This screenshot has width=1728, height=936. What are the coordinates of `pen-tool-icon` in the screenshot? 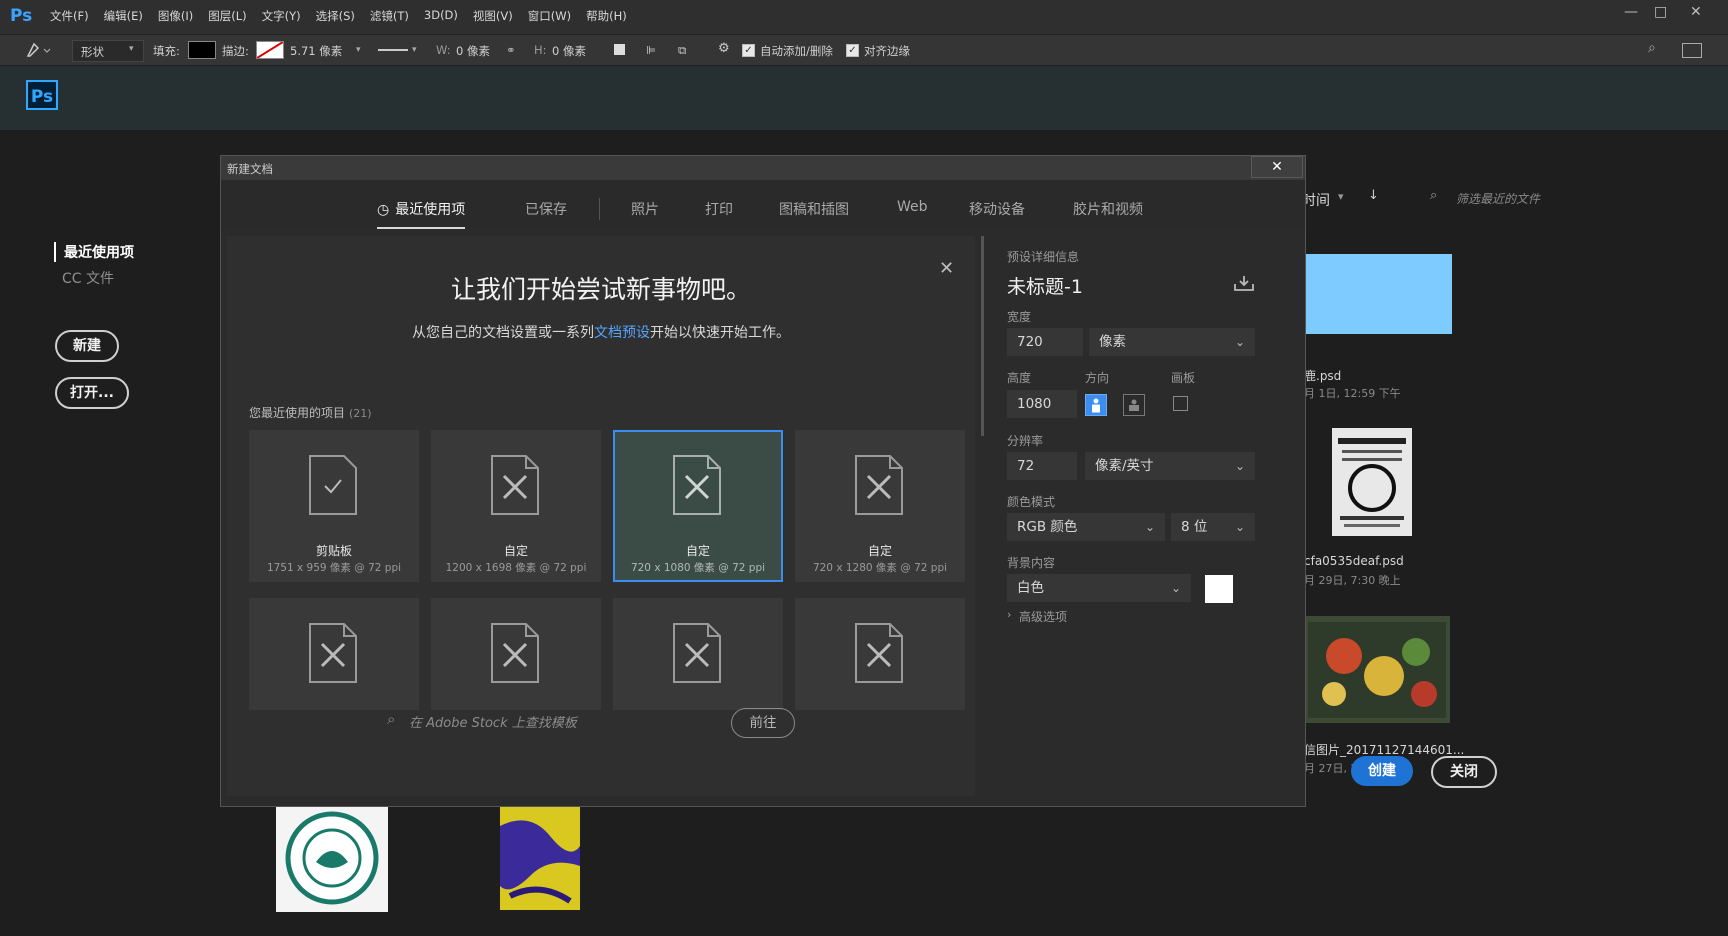 It's located at (39, 51).